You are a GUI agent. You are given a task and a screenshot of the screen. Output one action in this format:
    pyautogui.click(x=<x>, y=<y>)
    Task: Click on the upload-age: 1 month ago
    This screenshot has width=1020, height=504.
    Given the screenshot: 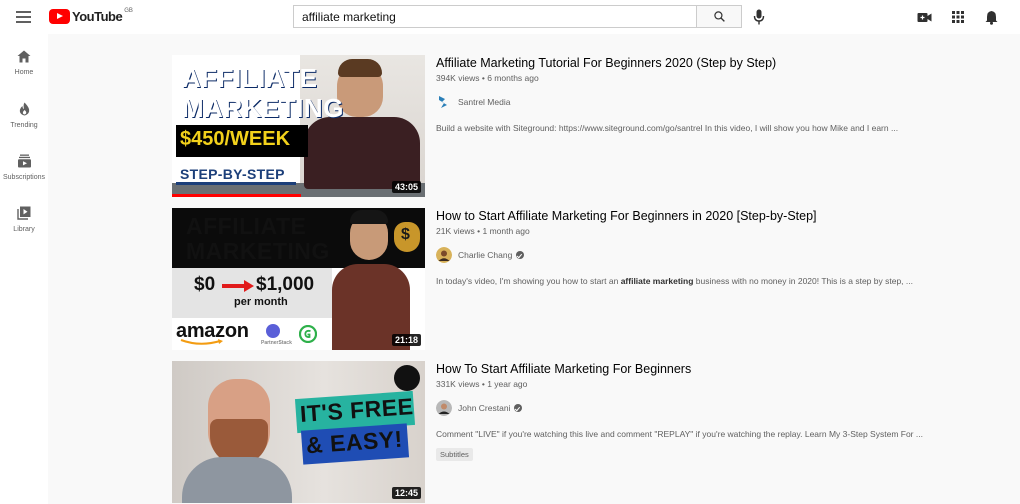 What is the action you would take?
    pyautogui.click(x=506, y=231)
    